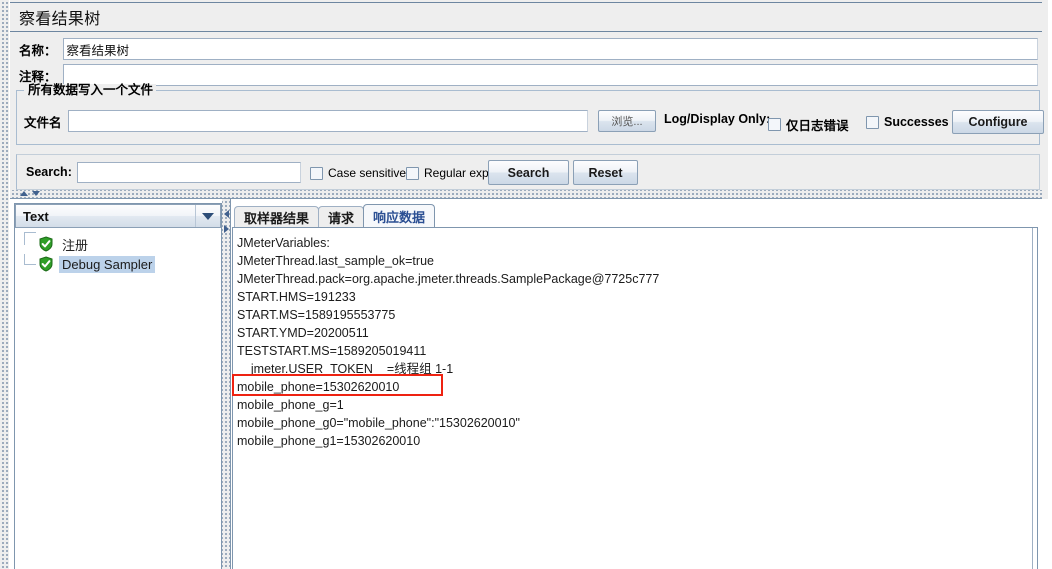  Describe the element at coordinates (36, 193) in the screenshot. I see `collapse-down-icon` at that location.